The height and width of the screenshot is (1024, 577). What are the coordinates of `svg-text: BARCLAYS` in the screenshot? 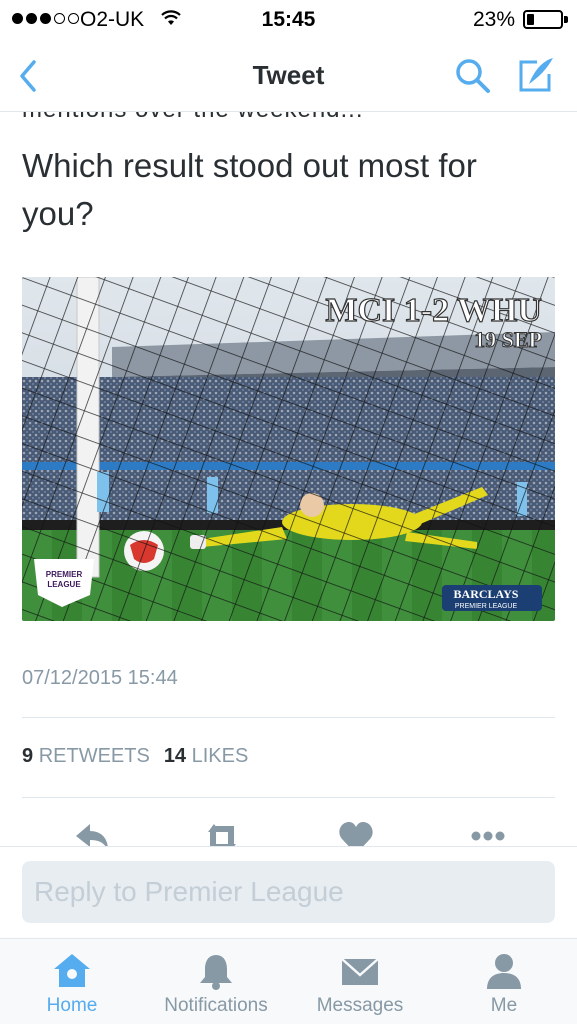 It's located at (486, 594).